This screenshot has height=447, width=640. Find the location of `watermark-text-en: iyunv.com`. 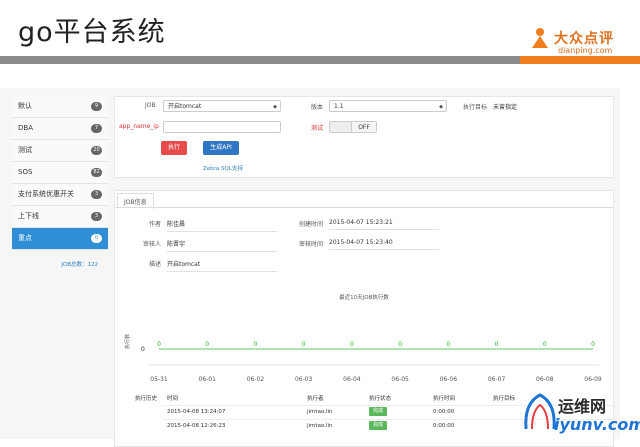

watermark-text-en: iyunv.com is located at coordinates (597, 424).